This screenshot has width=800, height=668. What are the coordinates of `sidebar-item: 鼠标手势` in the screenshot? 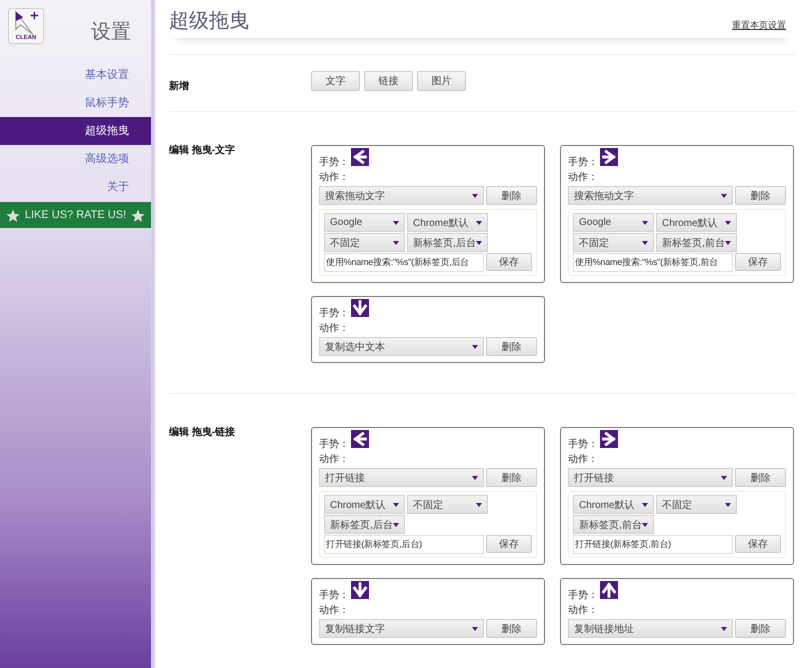 It's located at (75, 103).